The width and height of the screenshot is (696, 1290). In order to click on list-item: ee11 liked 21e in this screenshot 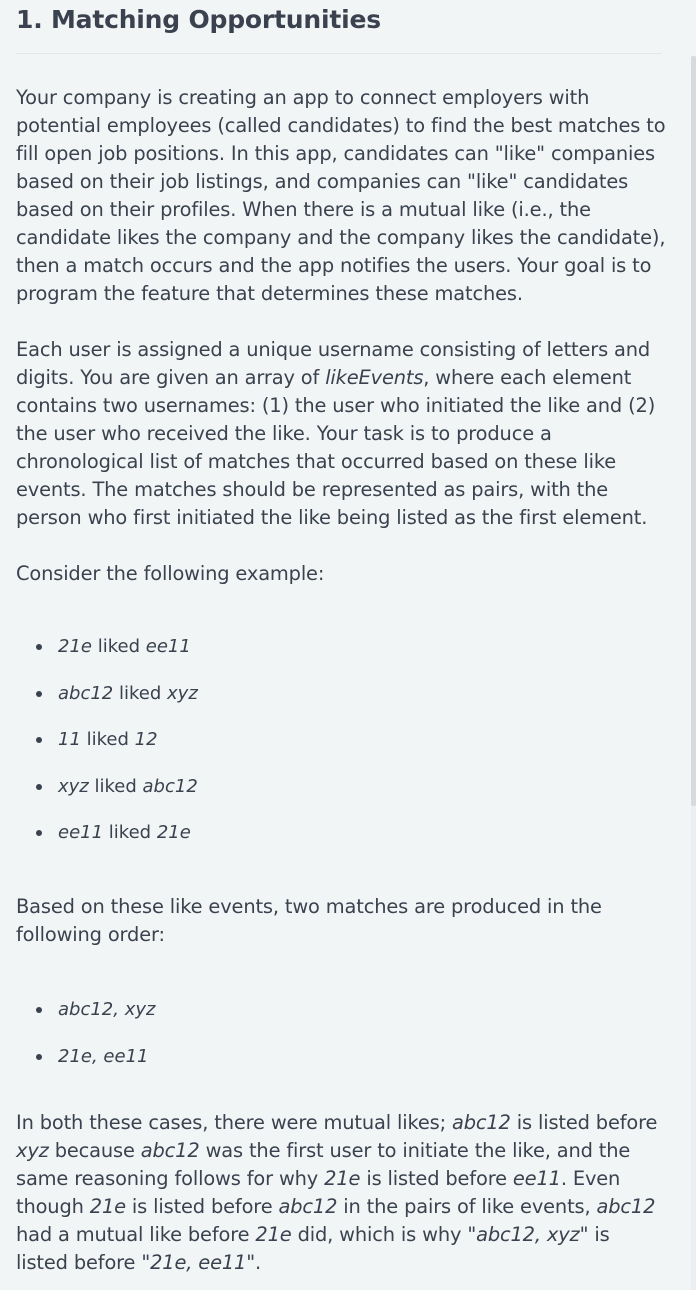, I will do `click(341, 832)`.